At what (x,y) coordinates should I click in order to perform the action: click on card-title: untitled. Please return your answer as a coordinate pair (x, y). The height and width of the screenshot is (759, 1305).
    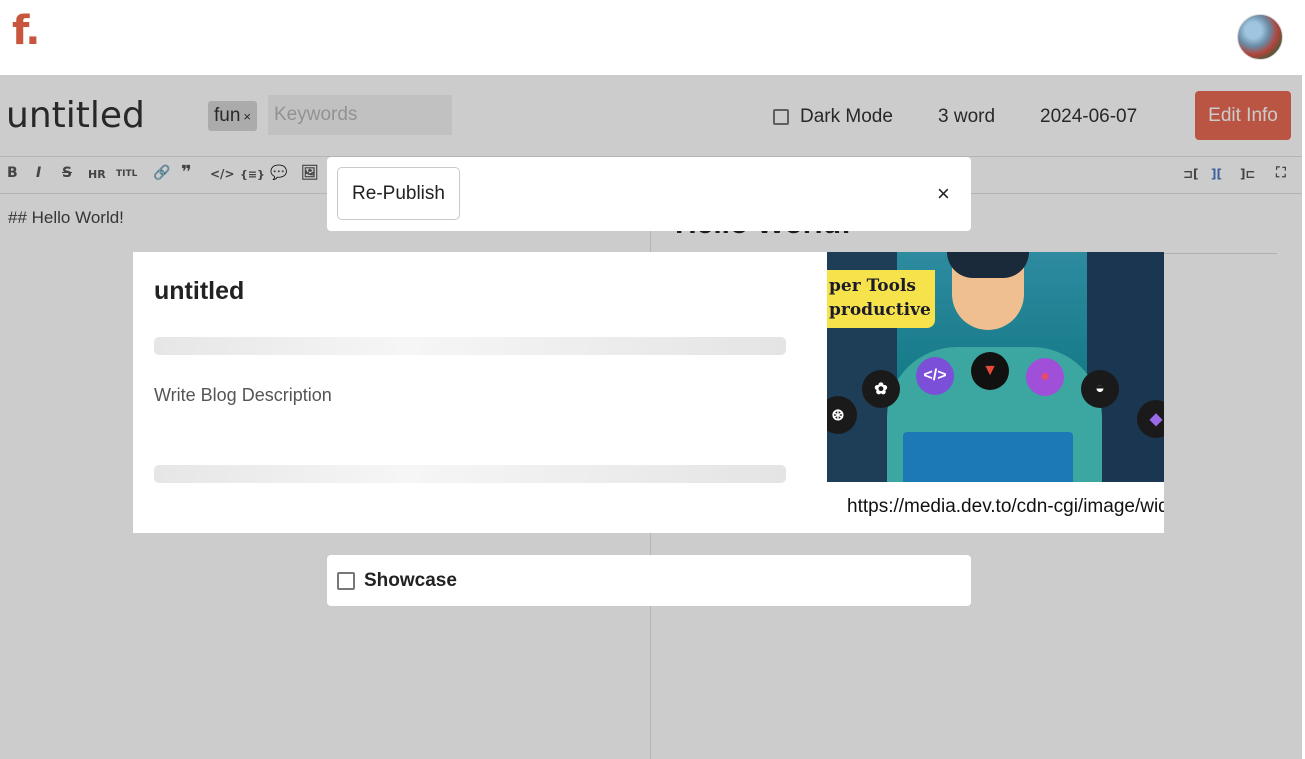
    Looking at the image, I should click on (199, 291).